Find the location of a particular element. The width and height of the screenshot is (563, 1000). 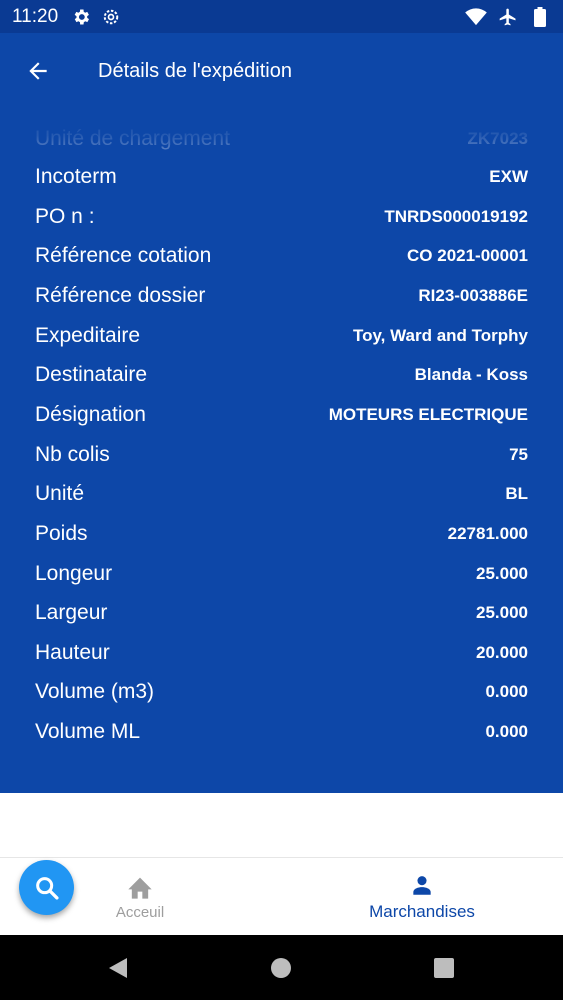

detail-label: Expeditaire is located at coordinates (88, 335).